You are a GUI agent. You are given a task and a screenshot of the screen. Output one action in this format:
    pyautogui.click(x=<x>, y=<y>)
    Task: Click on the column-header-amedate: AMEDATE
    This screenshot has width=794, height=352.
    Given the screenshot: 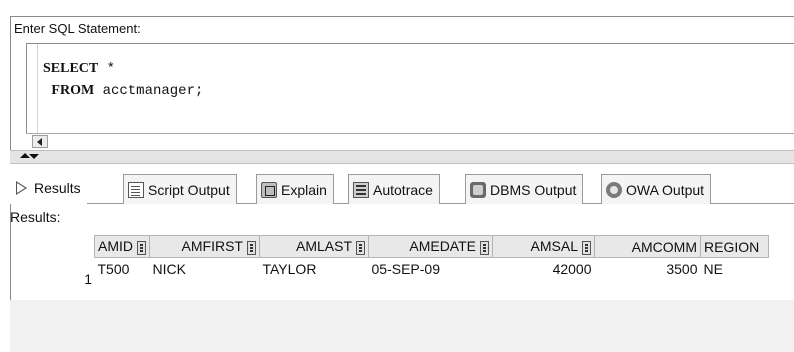 What is the action you would take?
    pyautogui.click(x=430, y=246)
    